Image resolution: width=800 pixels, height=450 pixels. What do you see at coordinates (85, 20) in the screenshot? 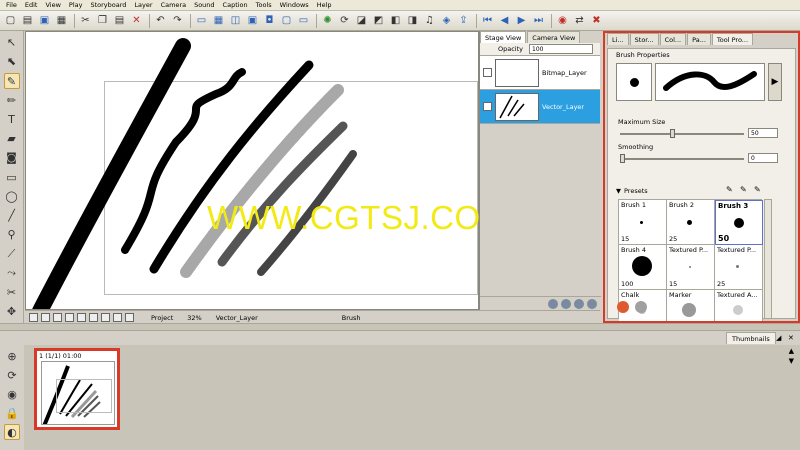
I see `cut-icon: ✂` at bounding box center [85, 20].